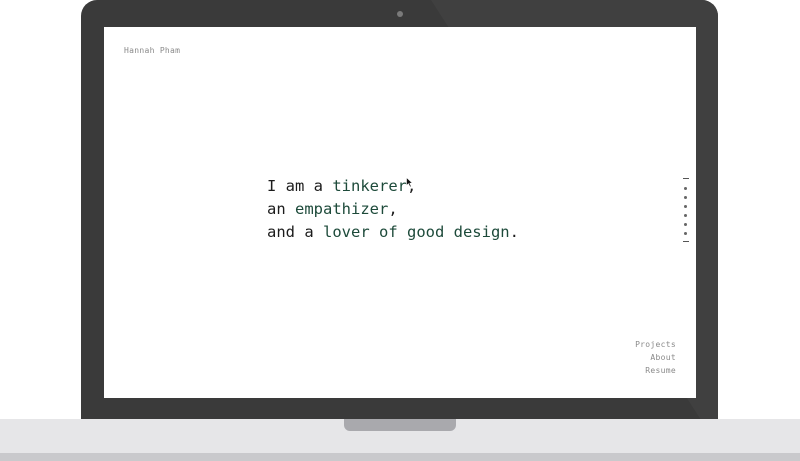 The height and width of the screenshot is (461, 800). Describe the element at coordinates (416, 232) in the screenshot. I see `tagline-highlight: lover of good design` at that location.